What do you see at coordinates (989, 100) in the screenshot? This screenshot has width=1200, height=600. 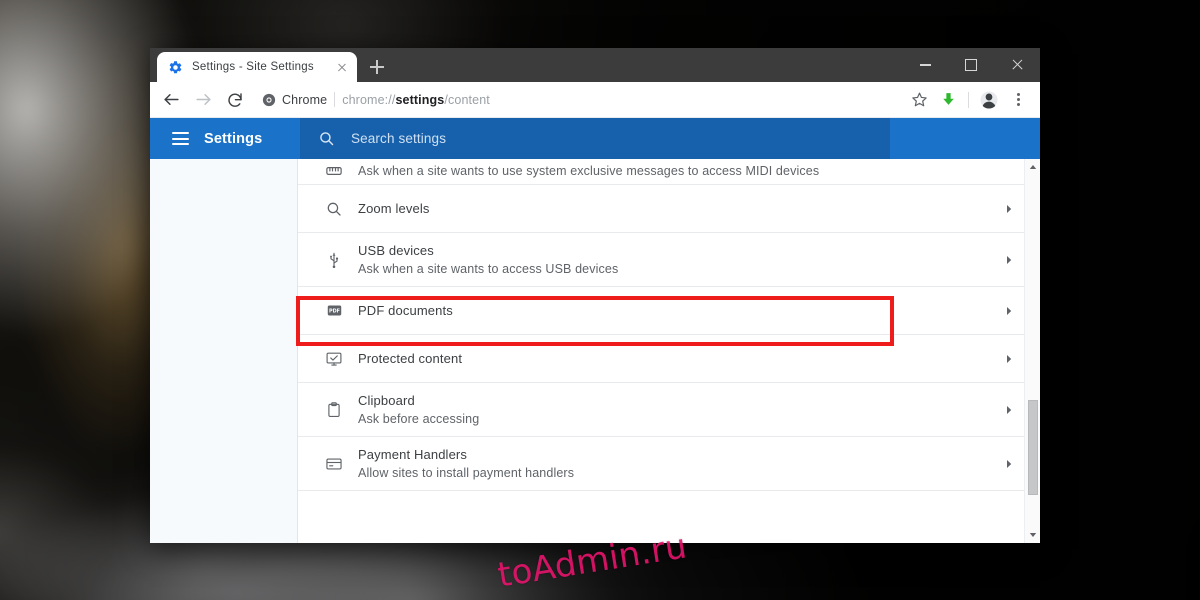 I see `profile-avatar-icon` at bounding box center [989, 100].